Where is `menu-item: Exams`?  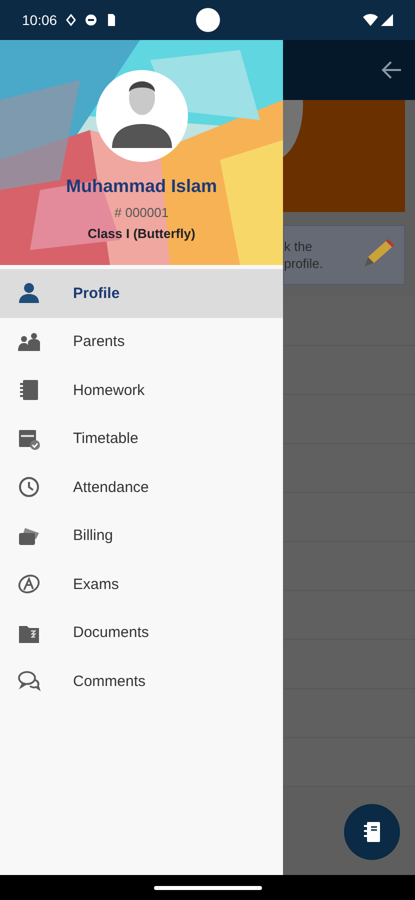 menu-item: Exams is located at coordinates (141, 584).